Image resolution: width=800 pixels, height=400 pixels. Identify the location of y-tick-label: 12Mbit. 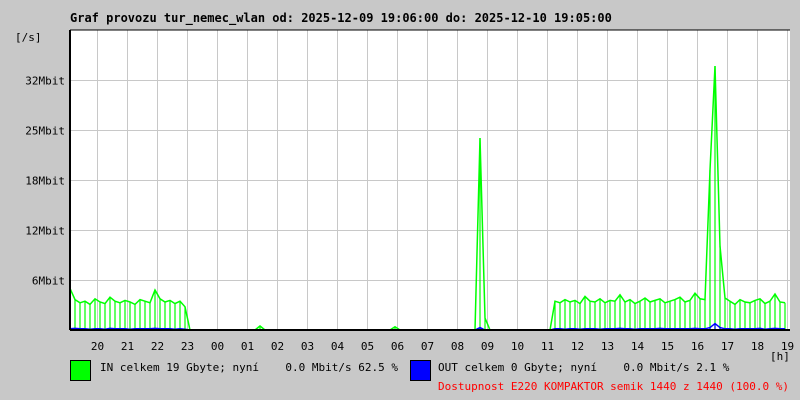
(45, 231).